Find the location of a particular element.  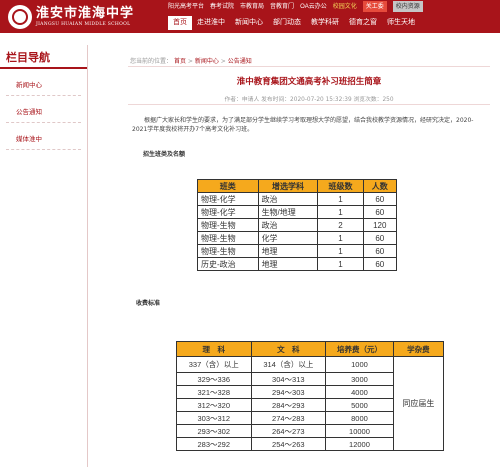

nav-community: 师生天地 is located at coordinates (401, 23).